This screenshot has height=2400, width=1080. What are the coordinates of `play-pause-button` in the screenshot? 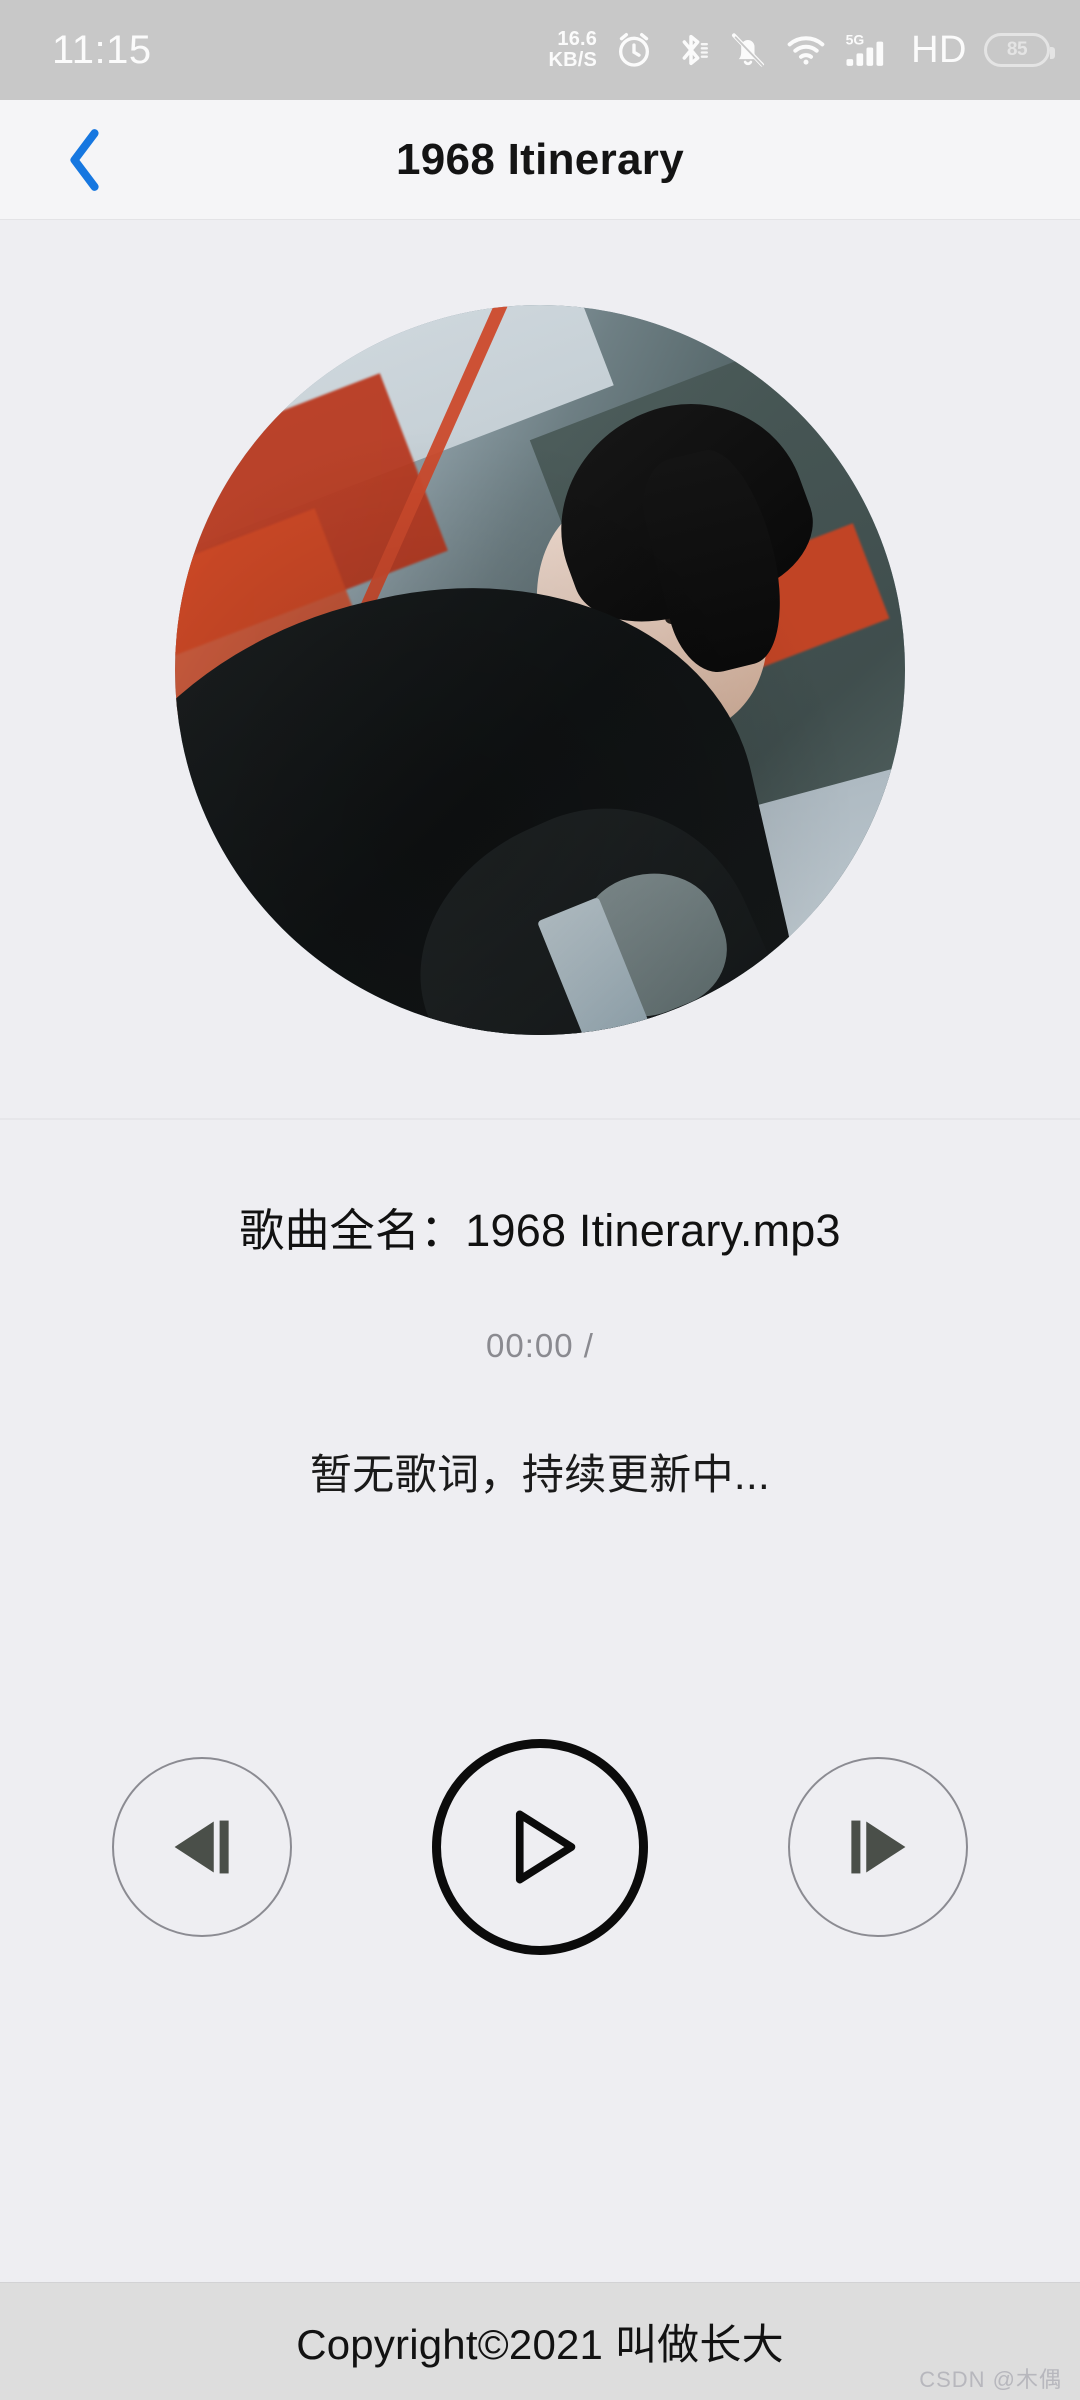 It's located at (540, 1847).